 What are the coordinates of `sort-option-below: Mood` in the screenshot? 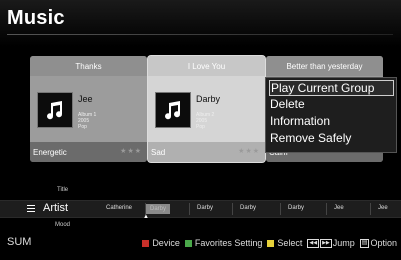 It's located at (62, 225).